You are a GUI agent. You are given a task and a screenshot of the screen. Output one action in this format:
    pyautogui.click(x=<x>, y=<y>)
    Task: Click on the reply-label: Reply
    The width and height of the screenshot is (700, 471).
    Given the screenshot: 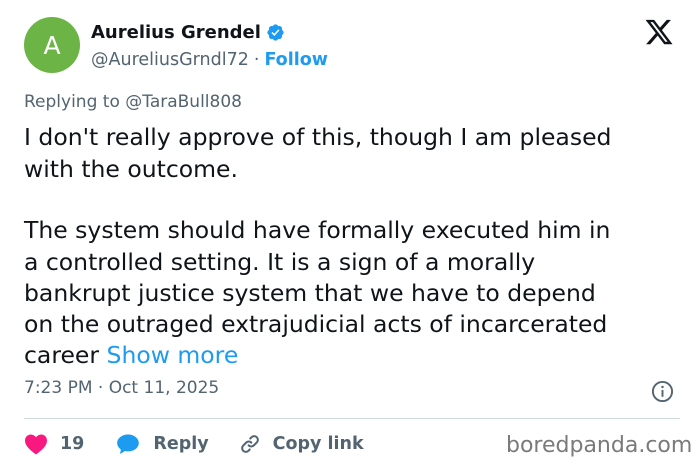 What is the action you would take?
    pyautogui.click(x=181, y=444)
    